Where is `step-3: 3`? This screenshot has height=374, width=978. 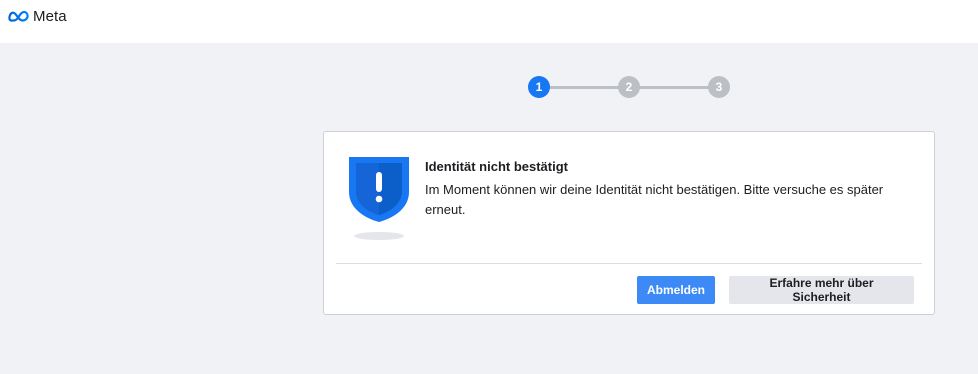 step-3: 3 is located at coordinates (719, 87).